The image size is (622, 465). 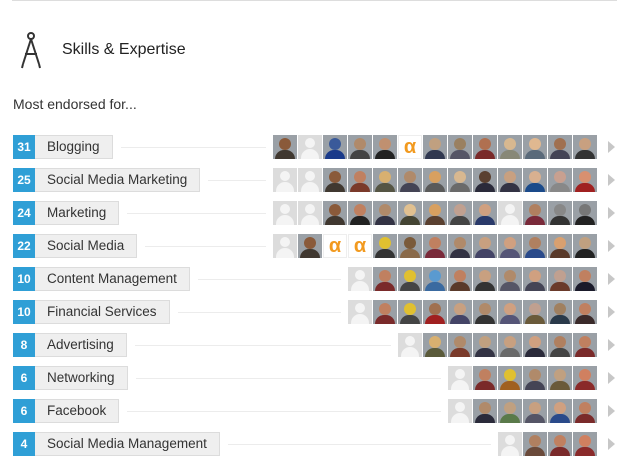 I want to click on skill-row: 31 Blogging α, so click(x=317, y=147).